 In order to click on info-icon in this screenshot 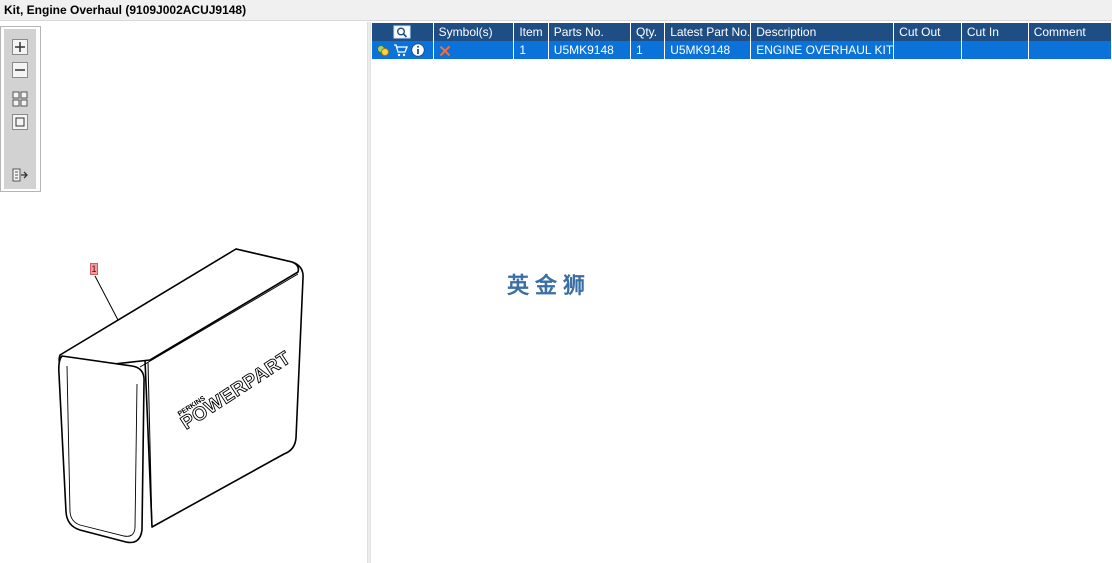, I will do `click(418, 50)`.